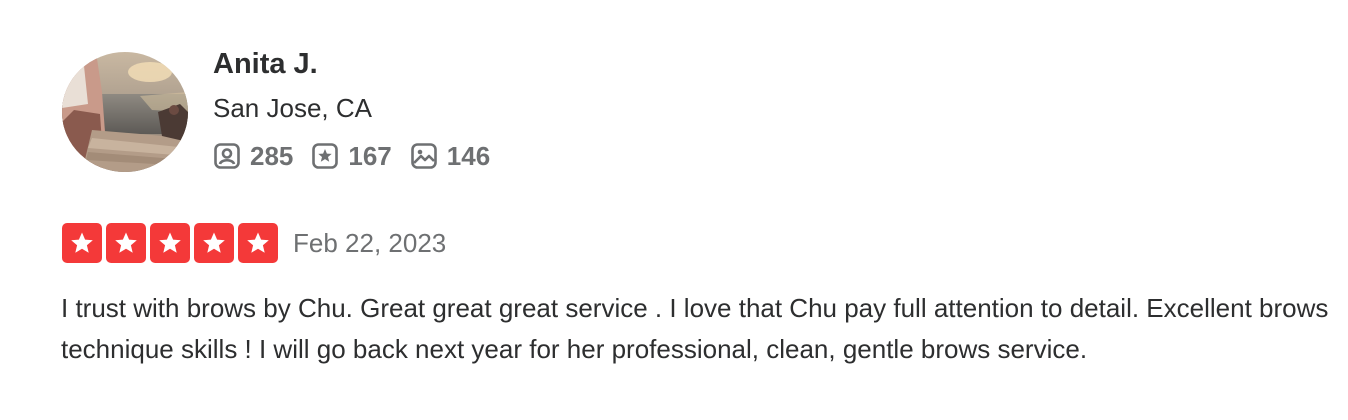 The width and height of the screenshot is (1348, 420). I want to click on friends-count: 285, so click(272, 156).